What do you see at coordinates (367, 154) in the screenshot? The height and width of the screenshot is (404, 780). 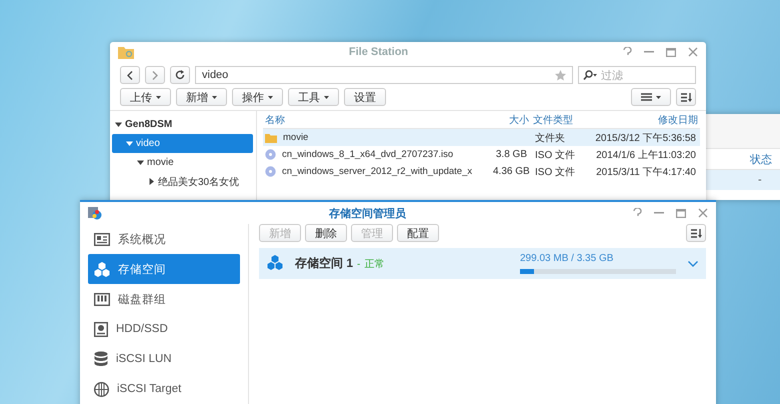 I see `file-name: cn_windows_8_1_x64_dvd_2707237.iso` at bounding box center [367, 154].